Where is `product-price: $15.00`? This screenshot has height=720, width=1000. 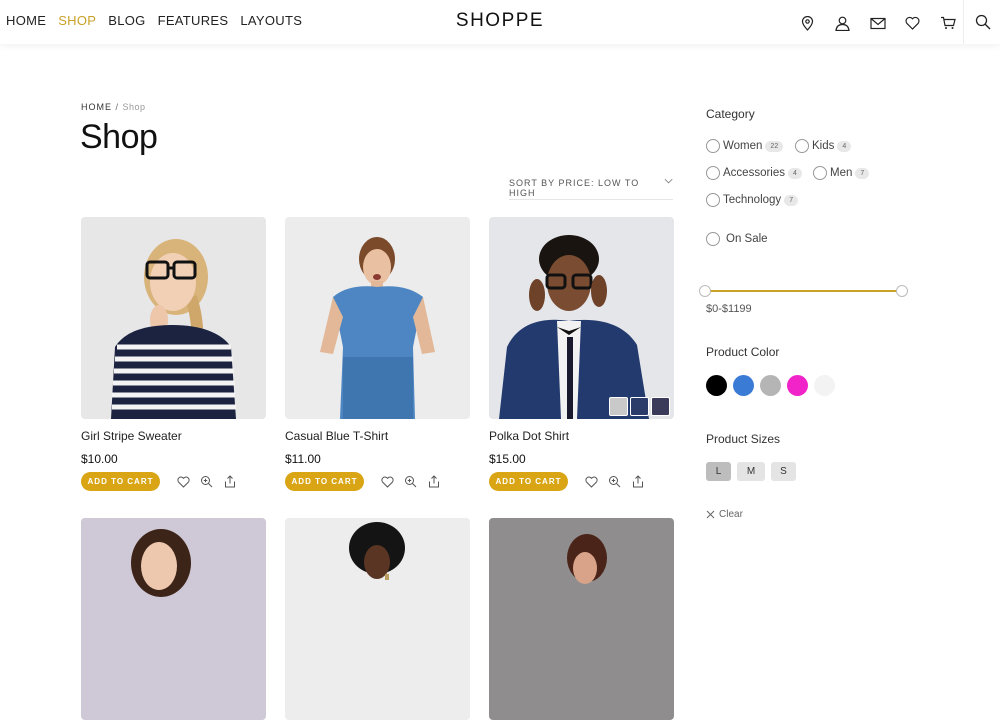 product-price: $15.00 is located at coordinates (507, 459).